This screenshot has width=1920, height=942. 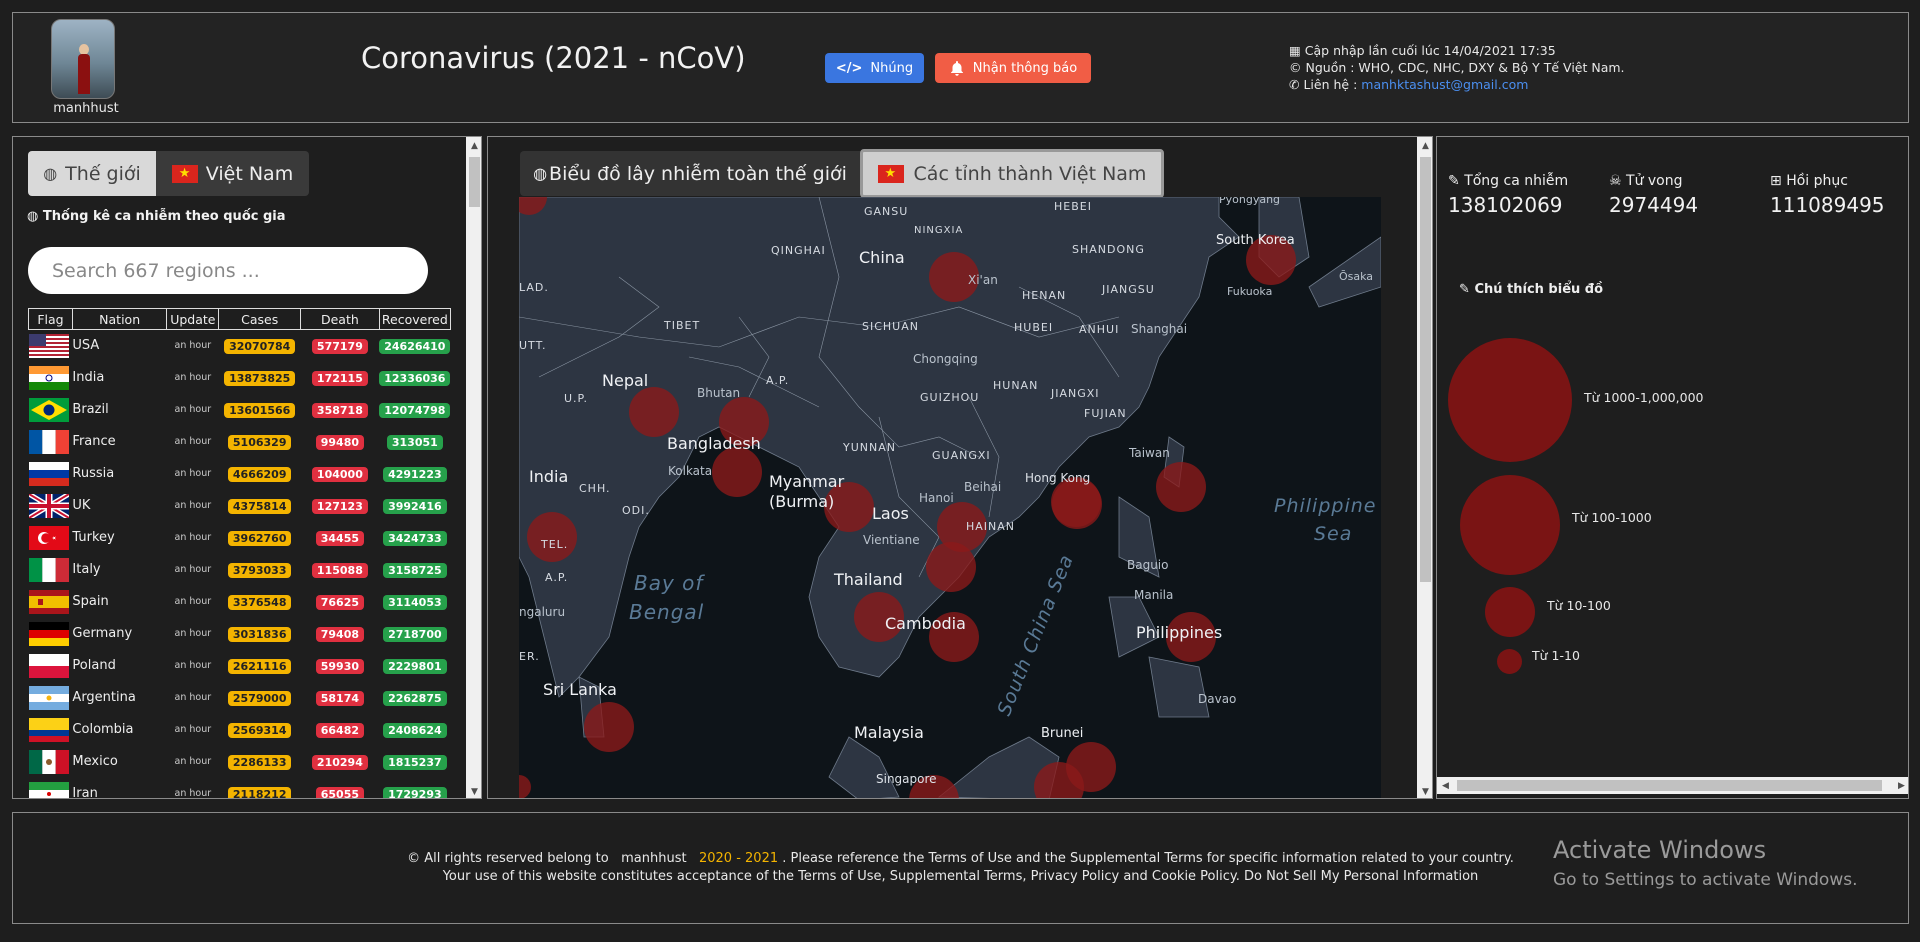 What do you see at coordinates (1159, 329) in the screenshot?
I see `map-label: Shanghai` at bounding box center [1159, 329].